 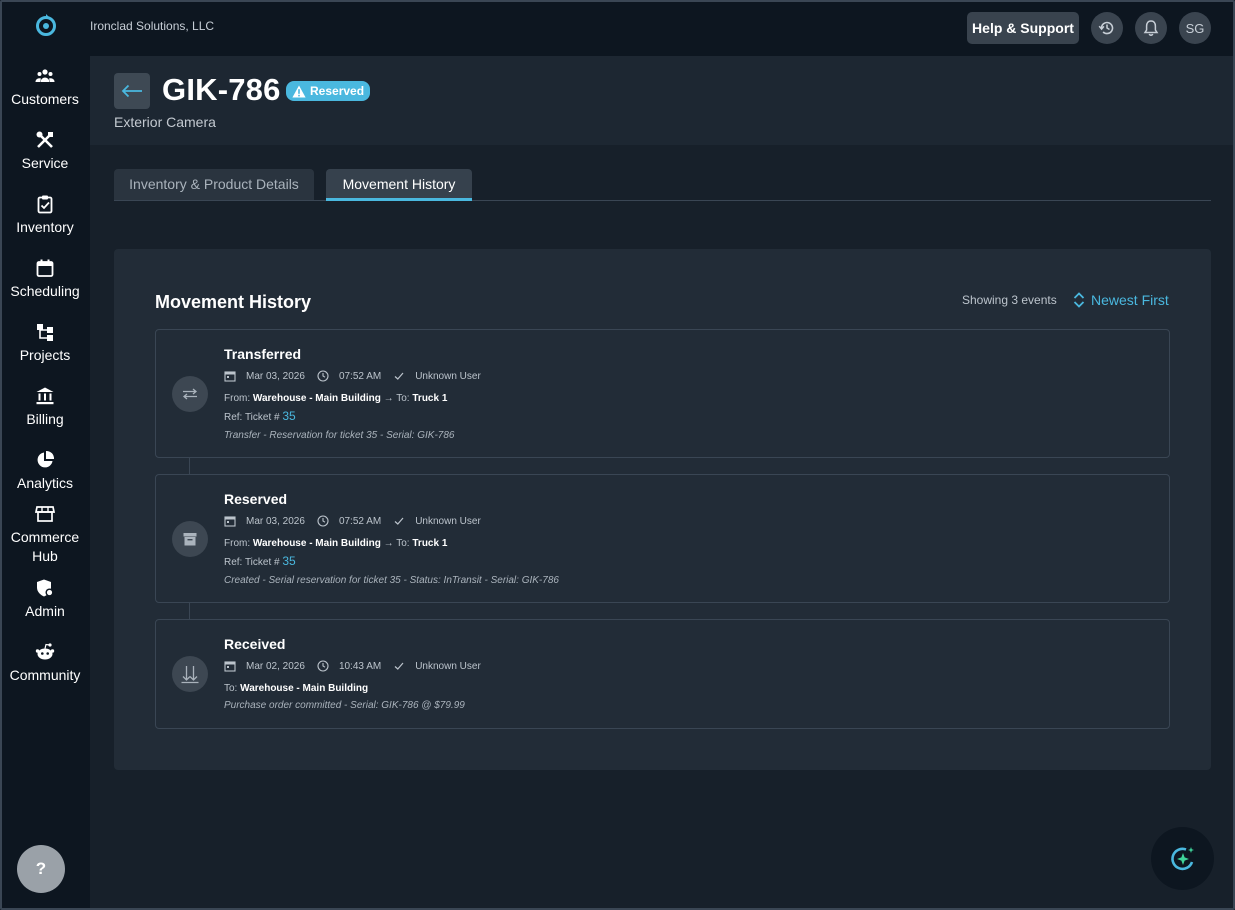 I want to click on tab-inventory-product-details: Inventory & Product Details, so click(x=214, y=184).